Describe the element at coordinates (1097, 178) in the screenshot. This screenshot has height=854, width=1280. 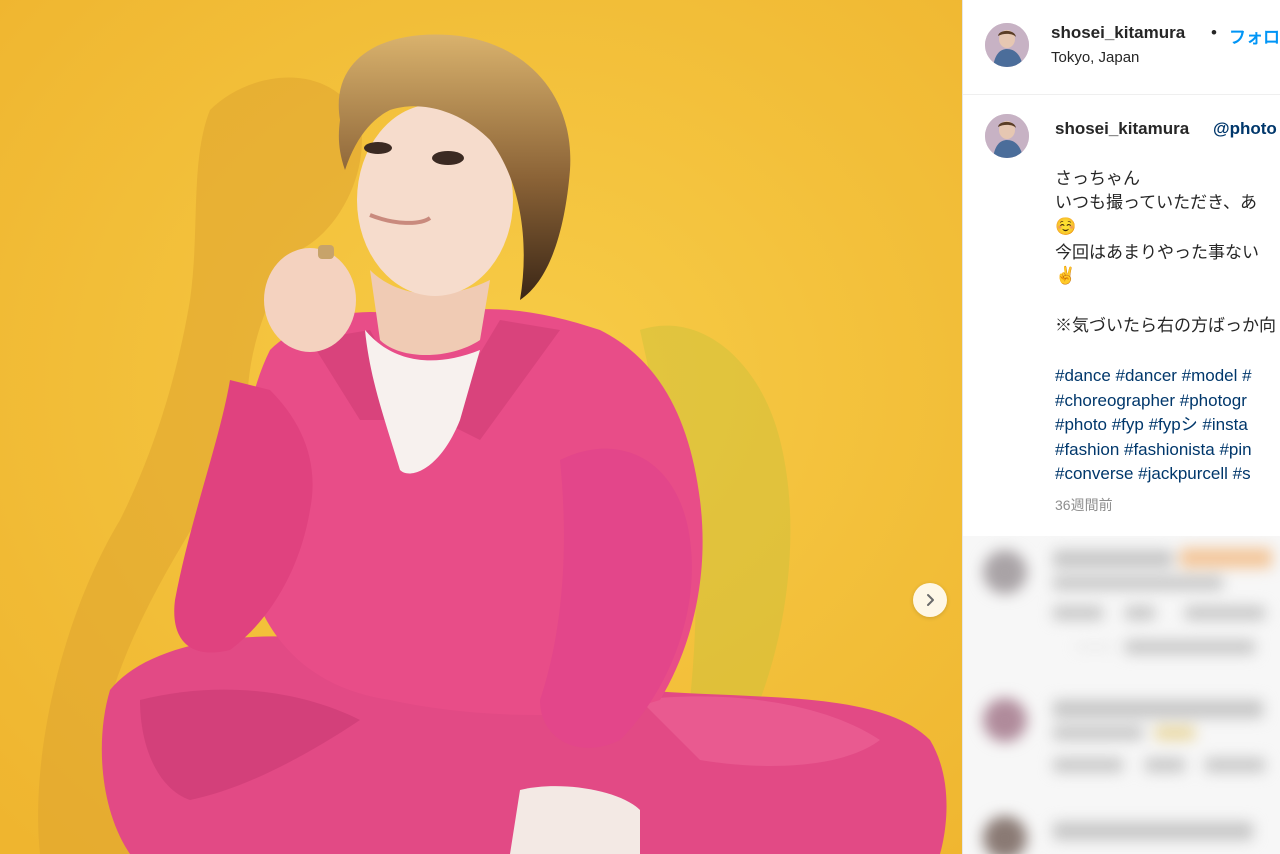
I see `caption-line-1: さっちゃん` at that location.